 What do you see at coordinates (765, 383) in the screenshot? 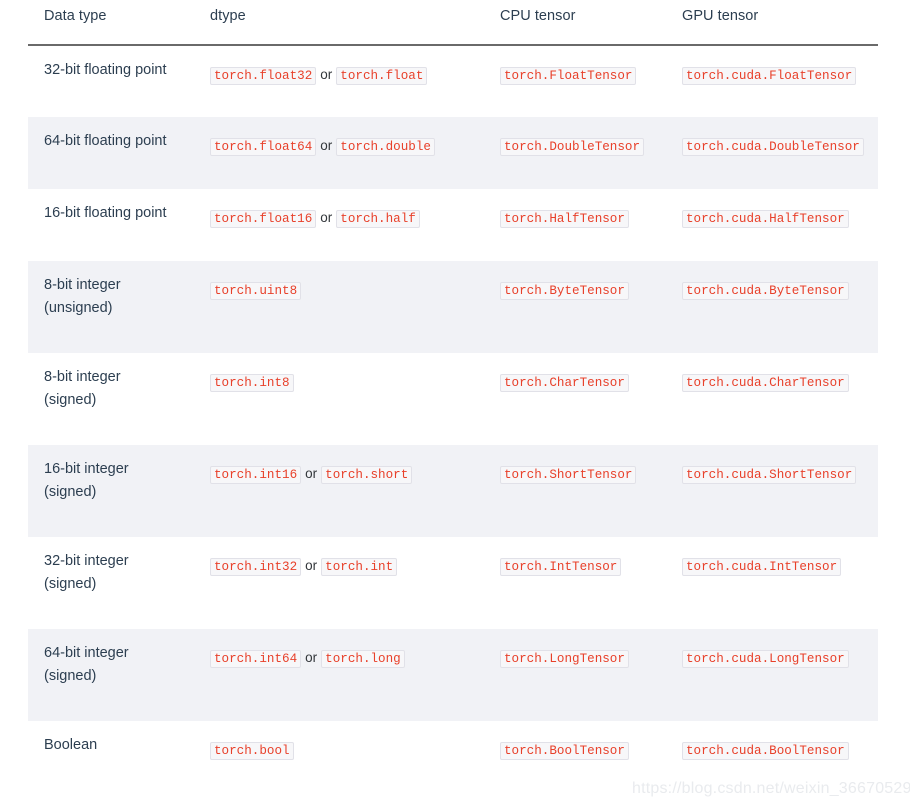
I see `gpu-tensor-code: torch.cuda.CharTensor` at bounding box center [765, 383].